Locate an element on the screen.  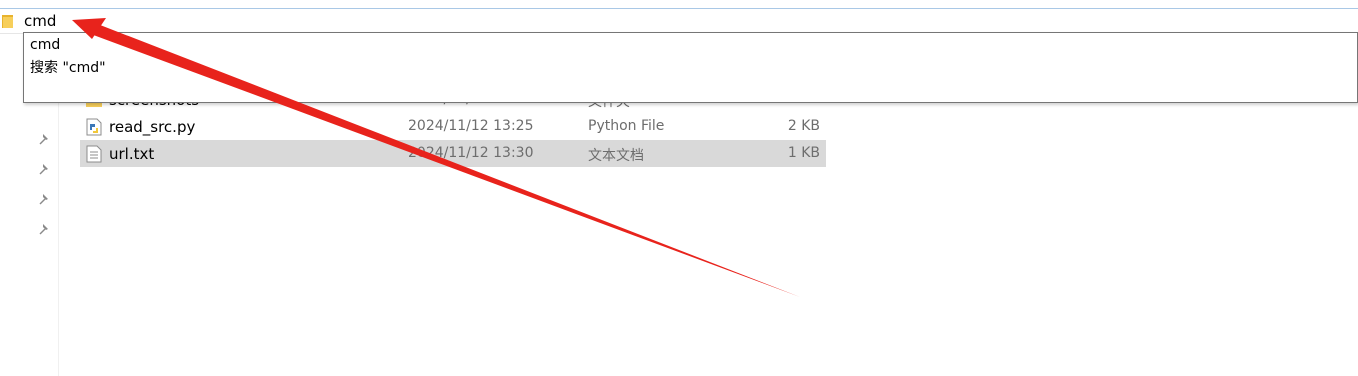
file-date: 2024/11/12 13:30 is located at coordinates (471, 153).